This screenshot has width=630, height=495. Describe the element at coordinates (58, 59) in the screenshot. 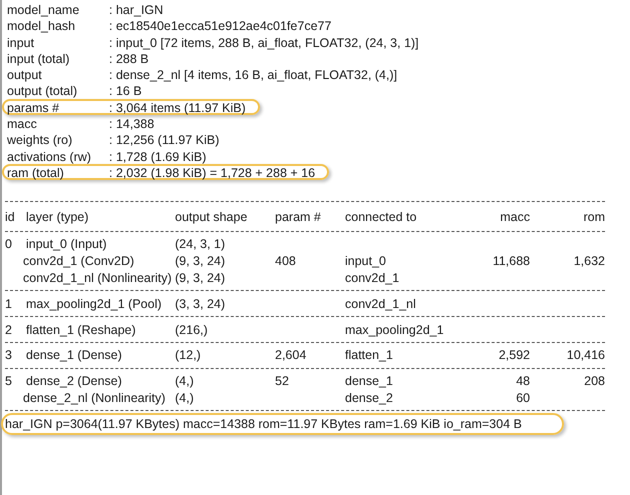

I see `summary-key: input (total)` at that location.